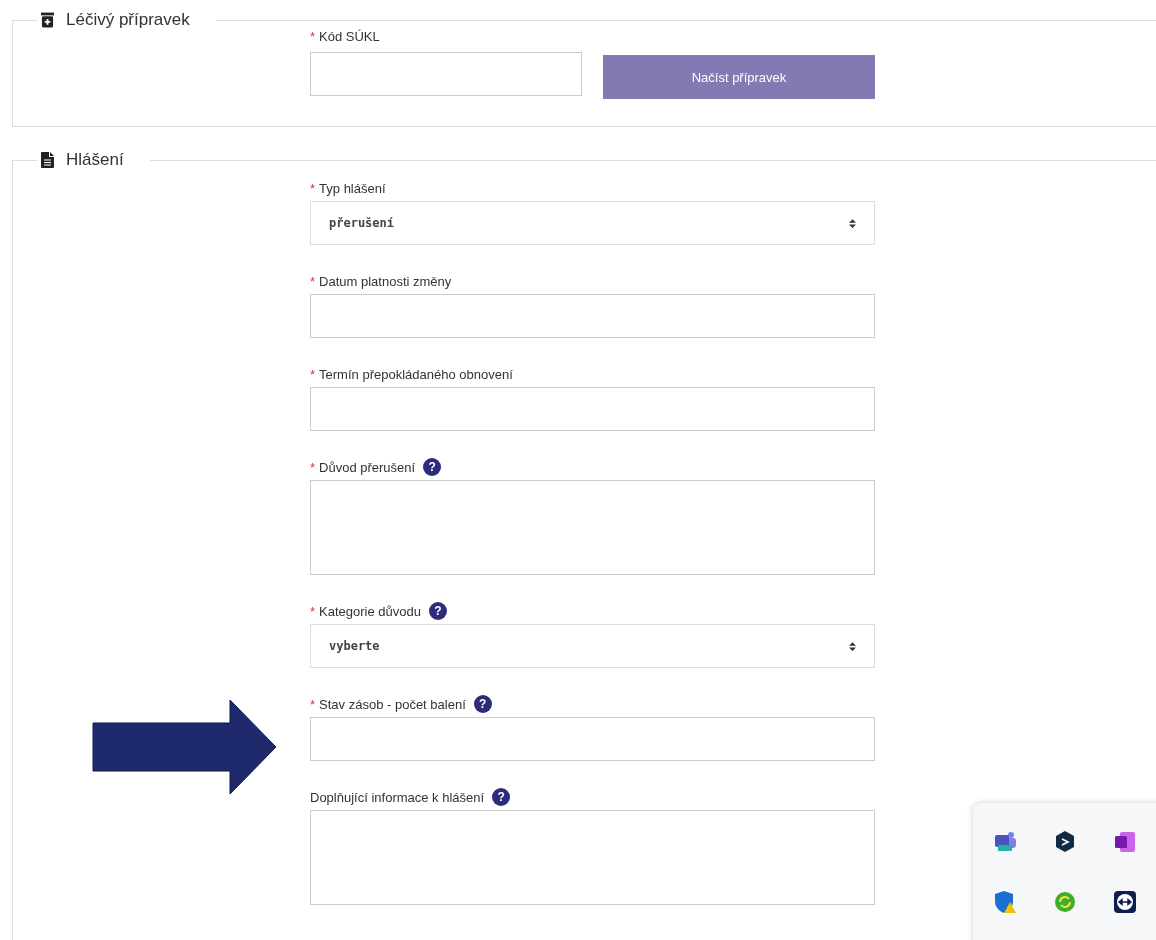 This screenshot has height=940, width=1156. What do you see at coordinates (370, 611) in the screenshot?
I see `field-label: Kategorie důvodu` at bounding box center [370, 611].